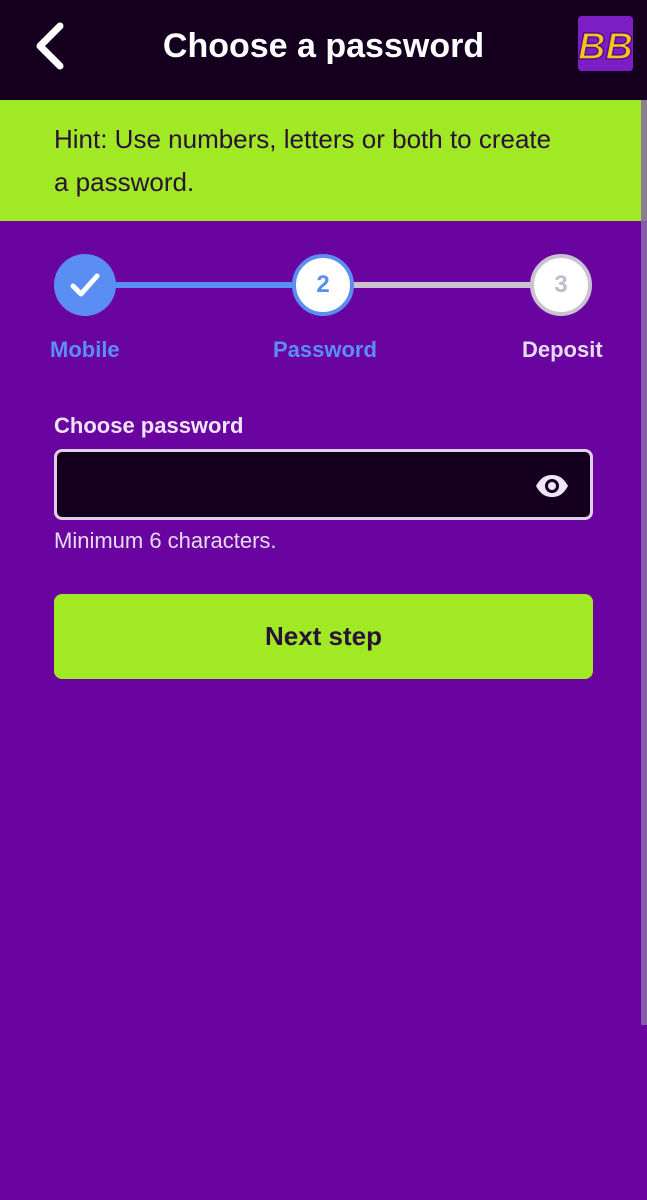 The height and width of the screenshot is (1200, 647). Describe the element at coordinates (323, 46) in the screenshot. I see `page-title: Choose a password` at that location.